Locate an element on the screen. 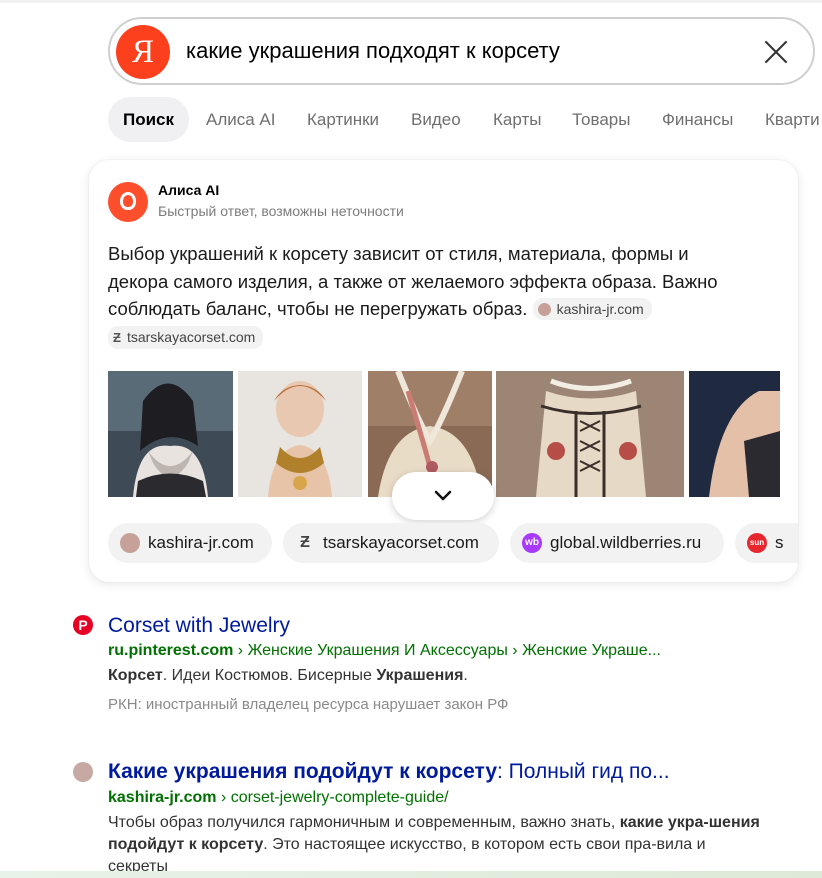  tab-search: Поиск is located at coordinates (149, 119).